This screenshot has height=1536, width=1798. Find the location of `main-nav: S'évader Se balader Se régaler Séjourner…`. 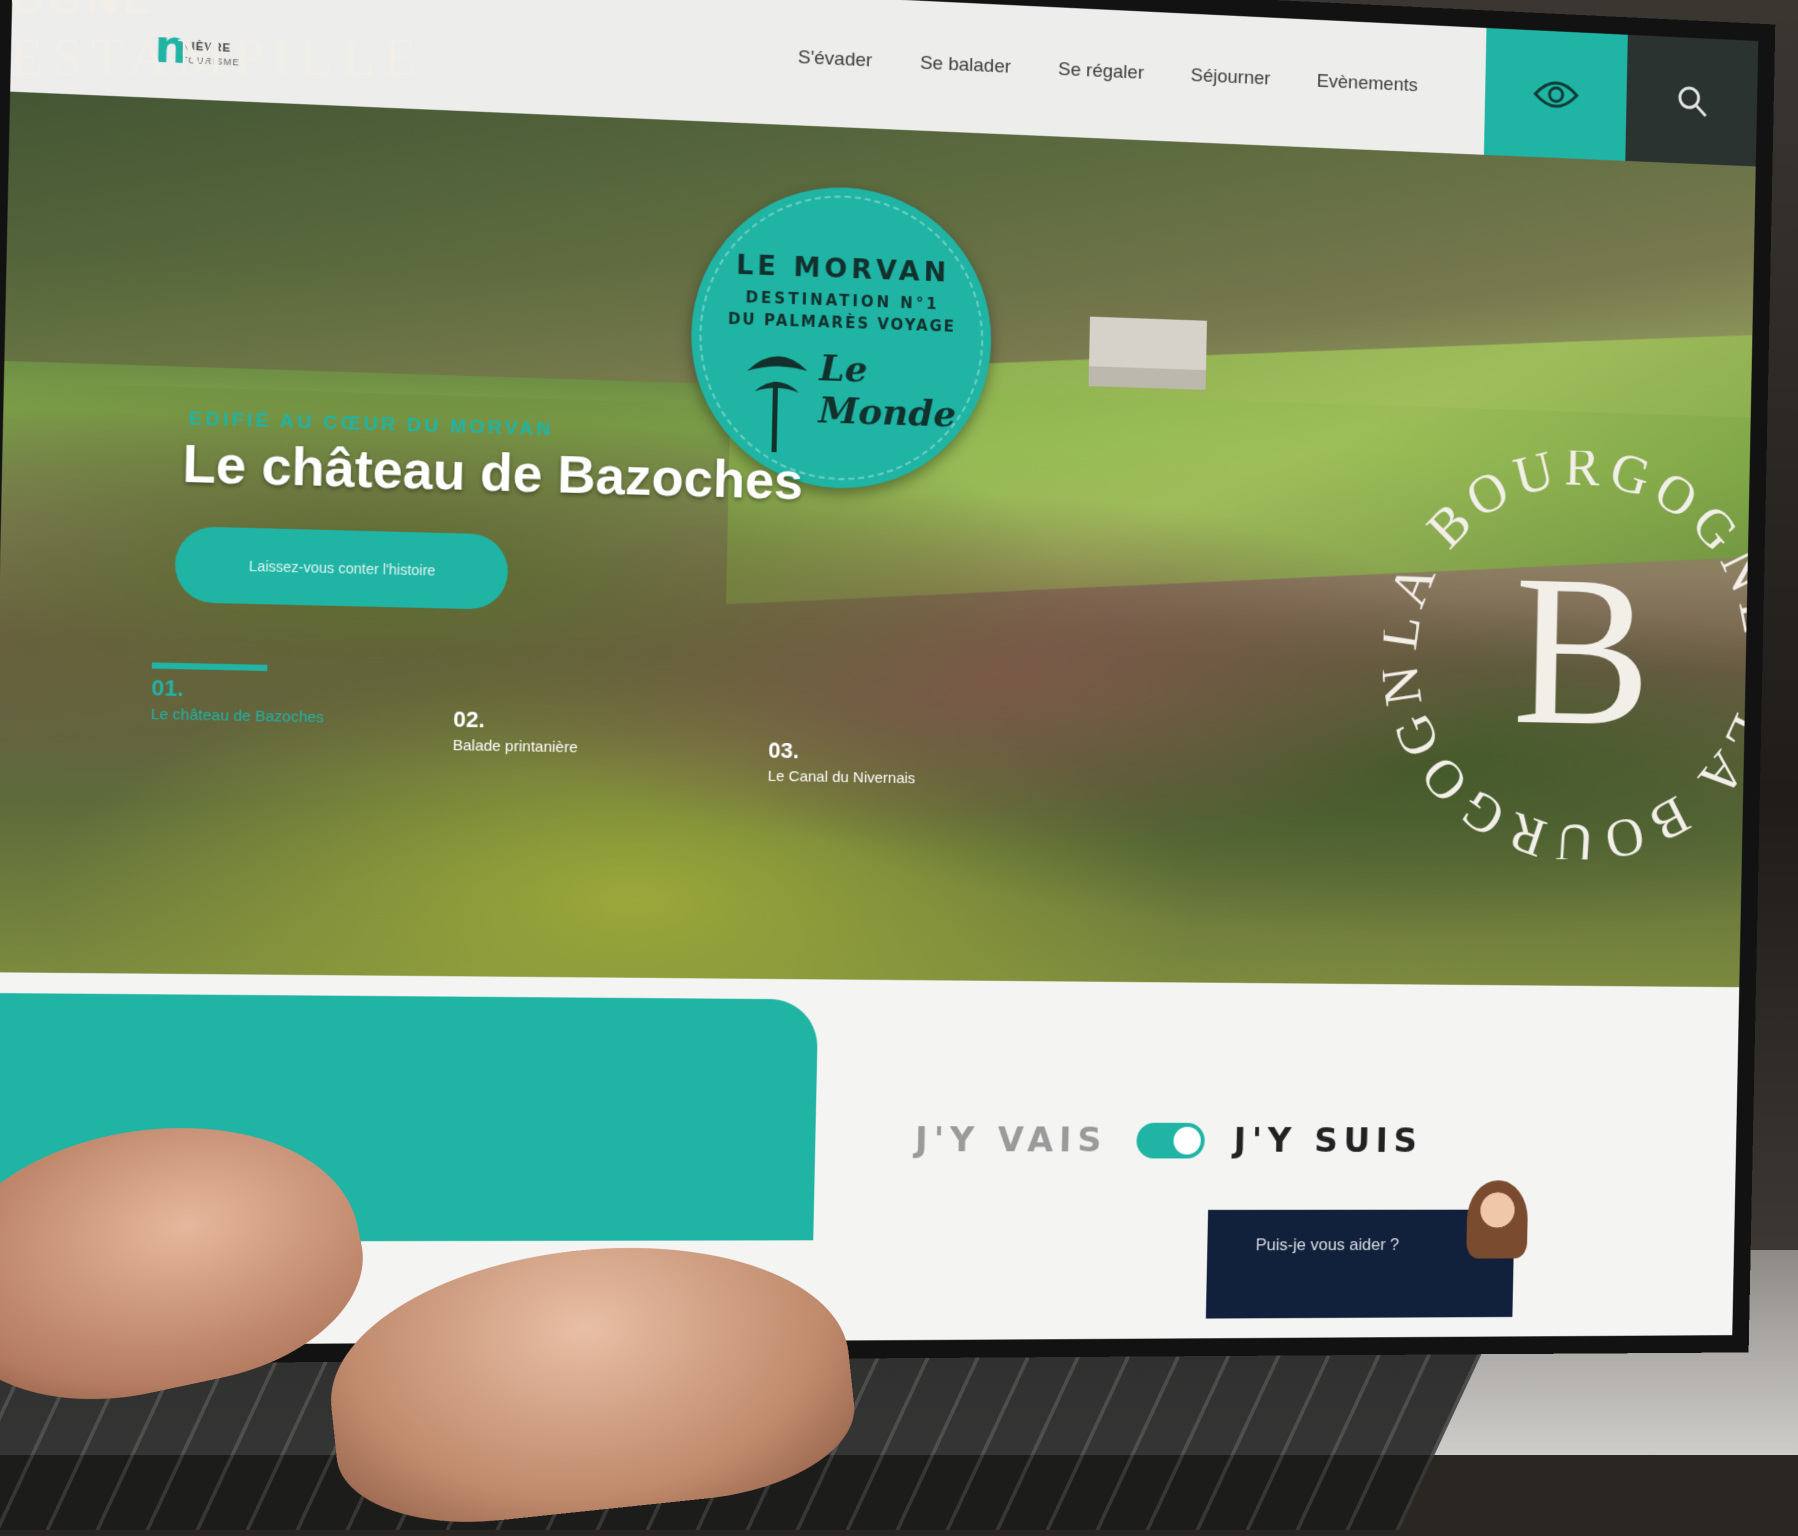

main-nav: S'évader Se balader Se régaler Séjourner… is located at coordinates (1108, 72).